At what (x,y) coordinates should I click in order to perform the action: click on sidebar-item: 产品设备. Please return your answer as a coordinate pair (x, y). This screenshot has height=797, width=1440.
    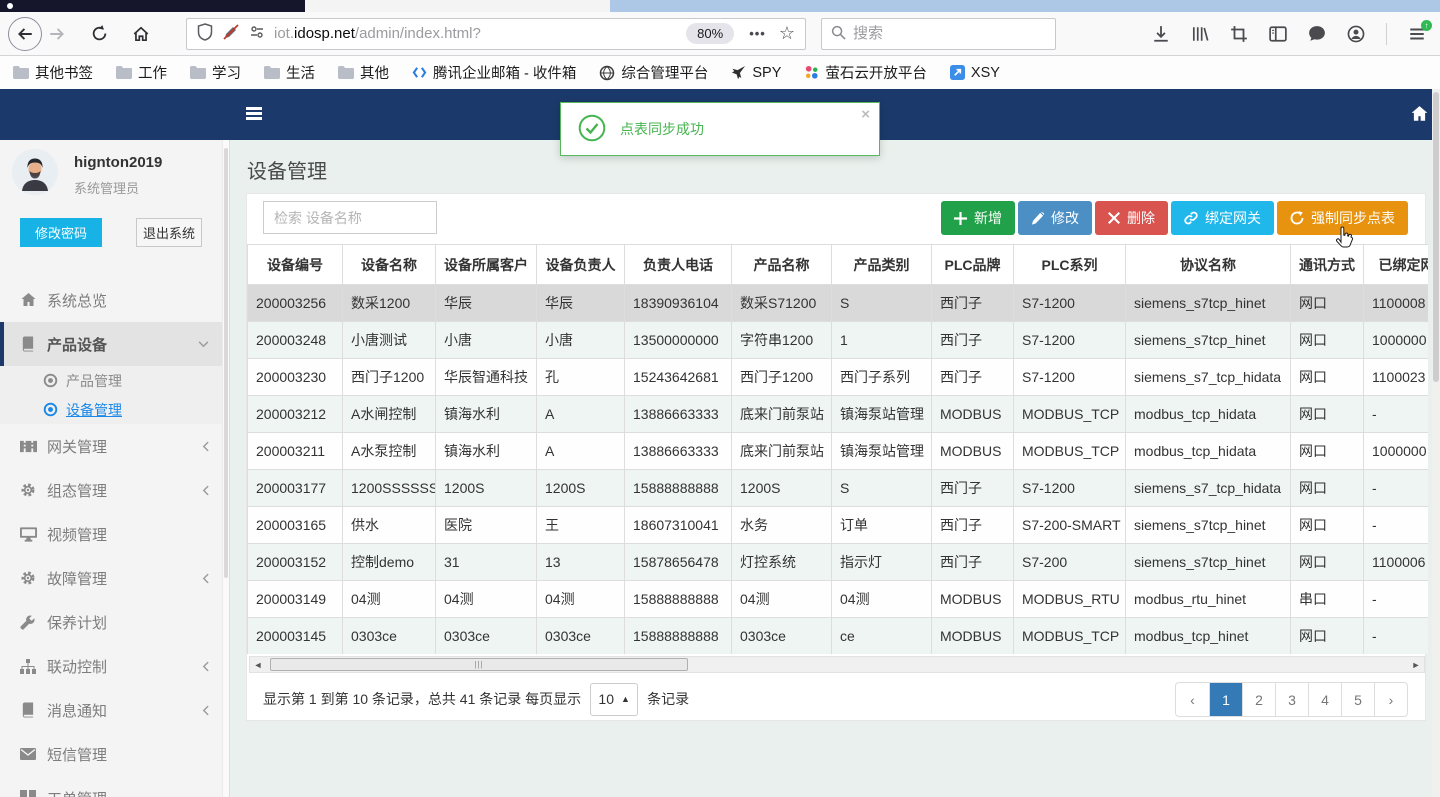
    Looking at the image, I should click on (114, 344).